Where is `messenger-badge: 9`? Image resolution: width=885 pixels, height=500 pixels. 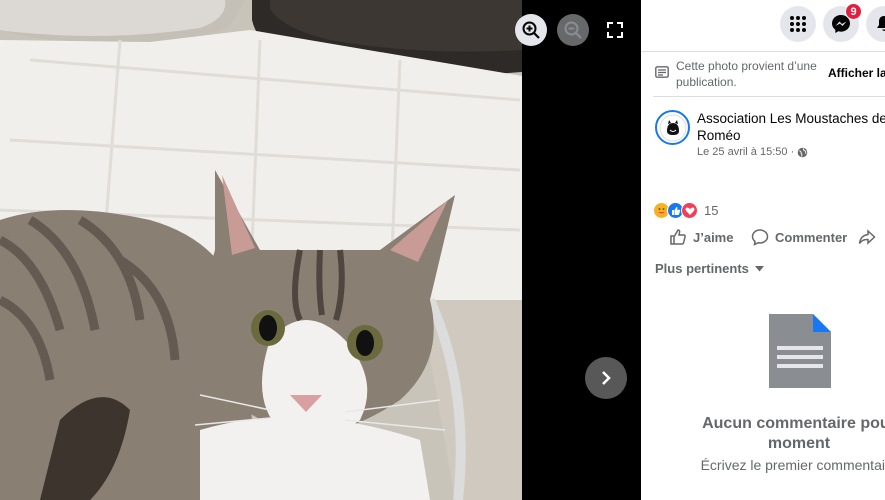
messenger-badge: 9 is located at coordinates (853, 11).